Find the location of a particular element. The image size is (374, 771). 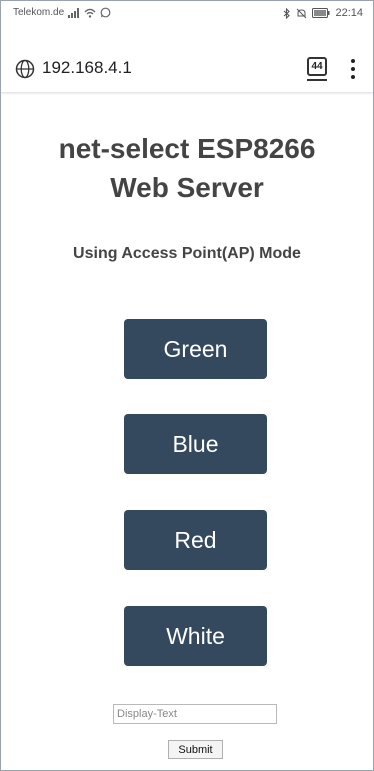

whatsapp-icon is located at coordinates (105, 12).